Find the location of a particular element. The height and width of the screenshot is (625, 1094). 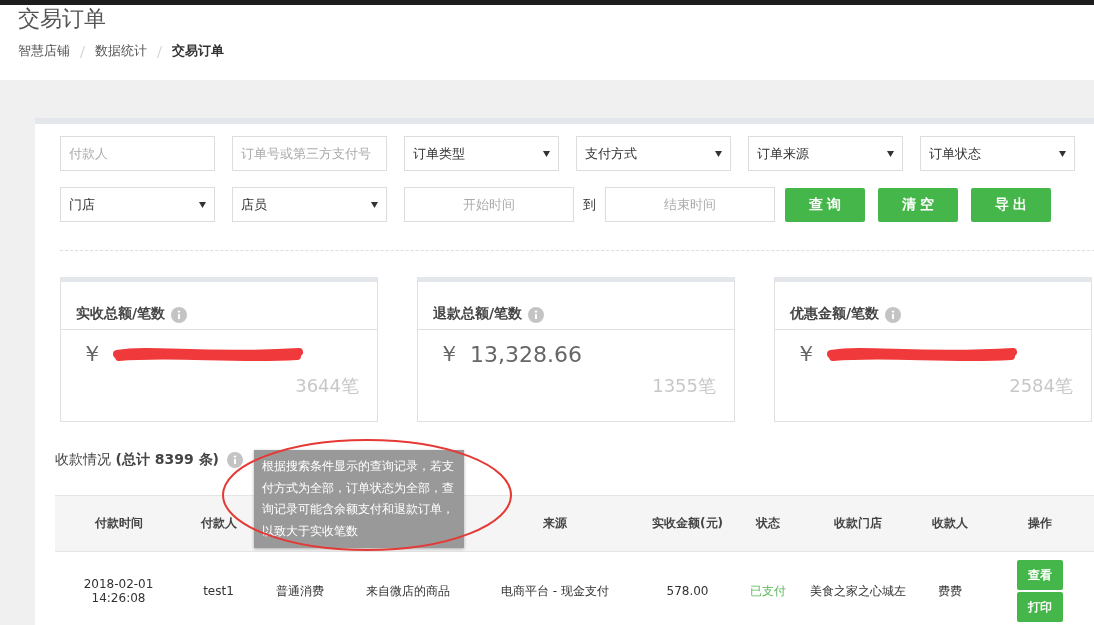

select-field: 订单来源 is located at coordinates (825, 153).